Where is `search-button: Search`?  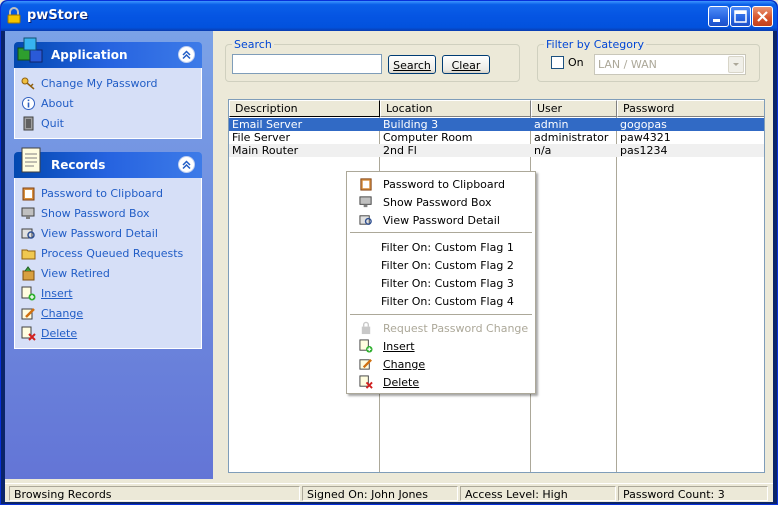
search-button: Search is located at coordinates (412, 64).